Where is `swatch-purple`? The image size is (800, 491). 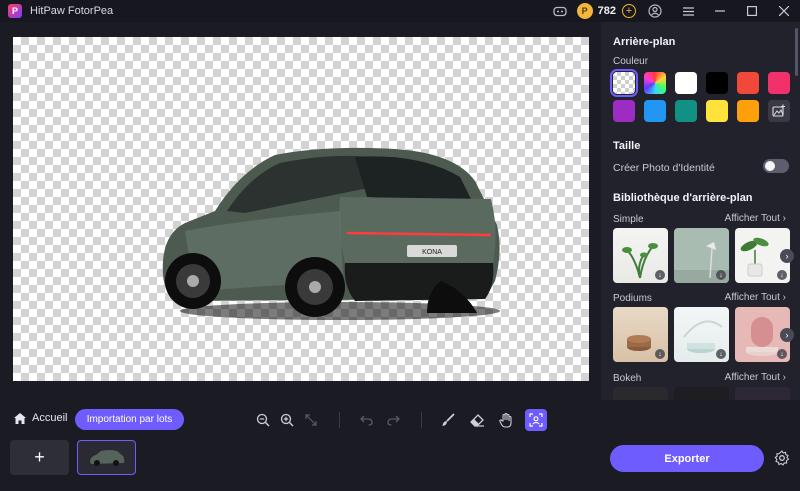 swatch-purple is located at coordinates (624, 111).